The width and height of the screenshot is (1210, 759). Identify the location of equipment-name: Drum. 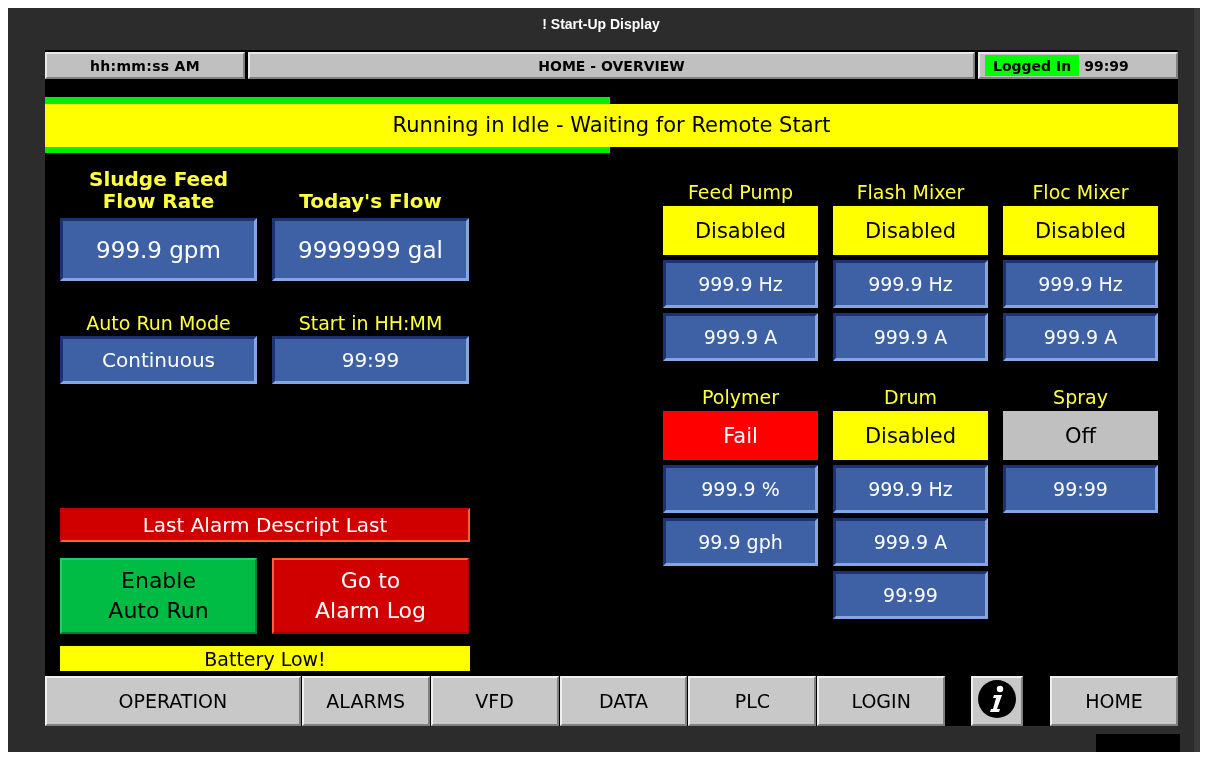
(910, 397).